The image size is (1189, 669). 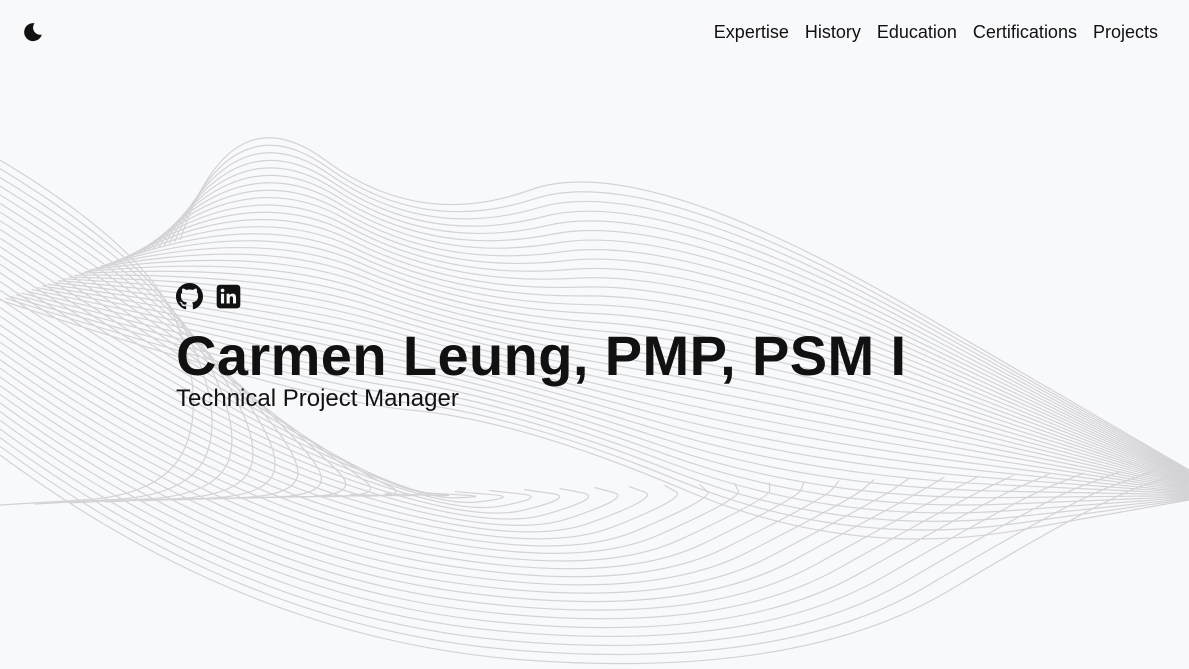 I want to click on nav-item-expertise: Expertise, so click(x=751, y=32).